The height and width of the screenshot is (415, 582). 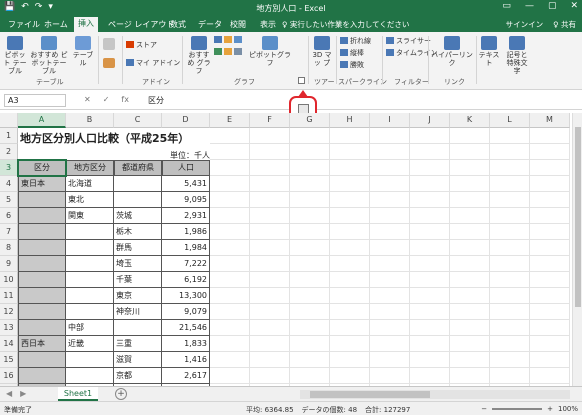 I want to click on table-cell: 京都, so click(x=138, y=376).